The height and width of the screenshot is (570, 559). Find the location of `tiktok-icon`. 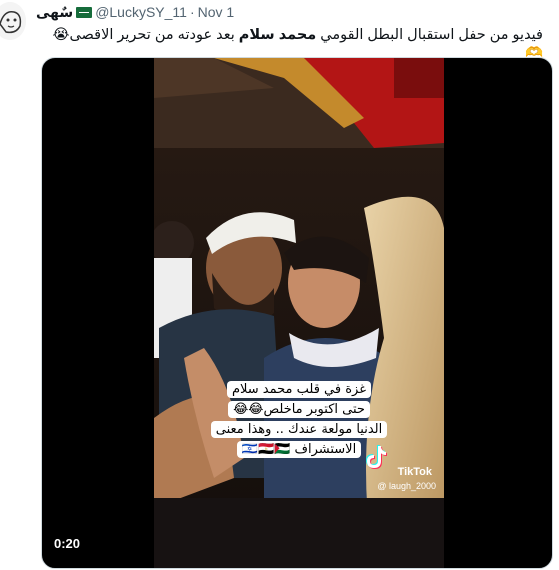

tiktok-icon is located at coordinates (376, 457).